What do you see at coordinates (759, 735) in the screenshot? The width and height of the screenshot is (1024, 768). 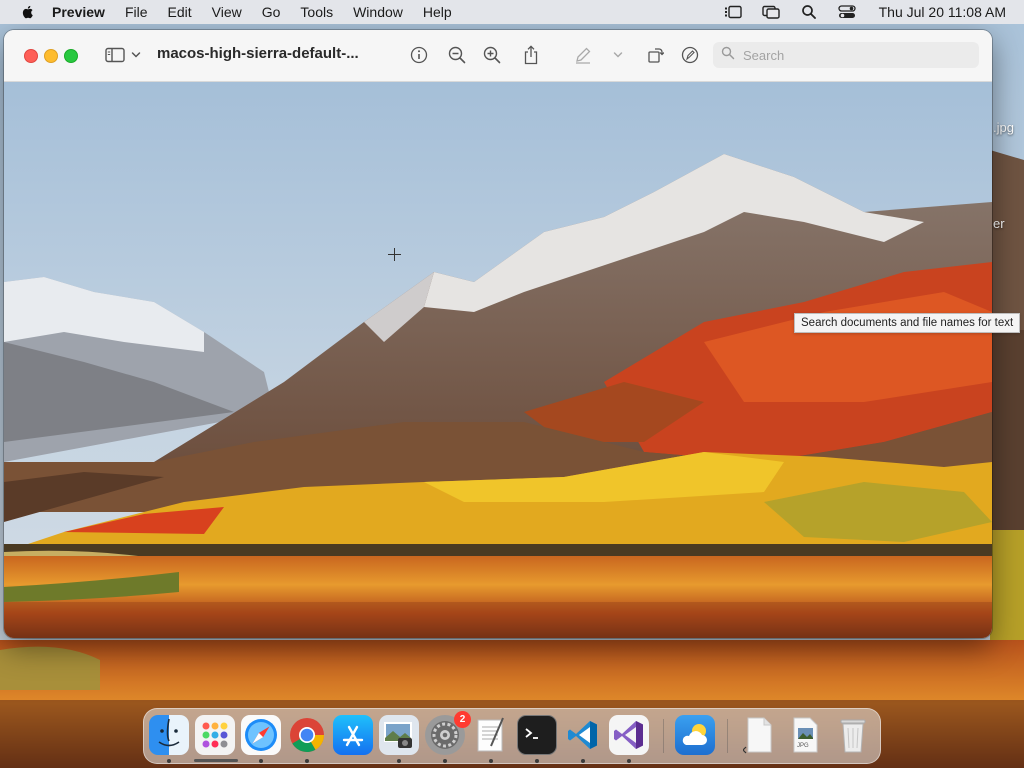 I see `document-icon` at bounding box center [759, 735].